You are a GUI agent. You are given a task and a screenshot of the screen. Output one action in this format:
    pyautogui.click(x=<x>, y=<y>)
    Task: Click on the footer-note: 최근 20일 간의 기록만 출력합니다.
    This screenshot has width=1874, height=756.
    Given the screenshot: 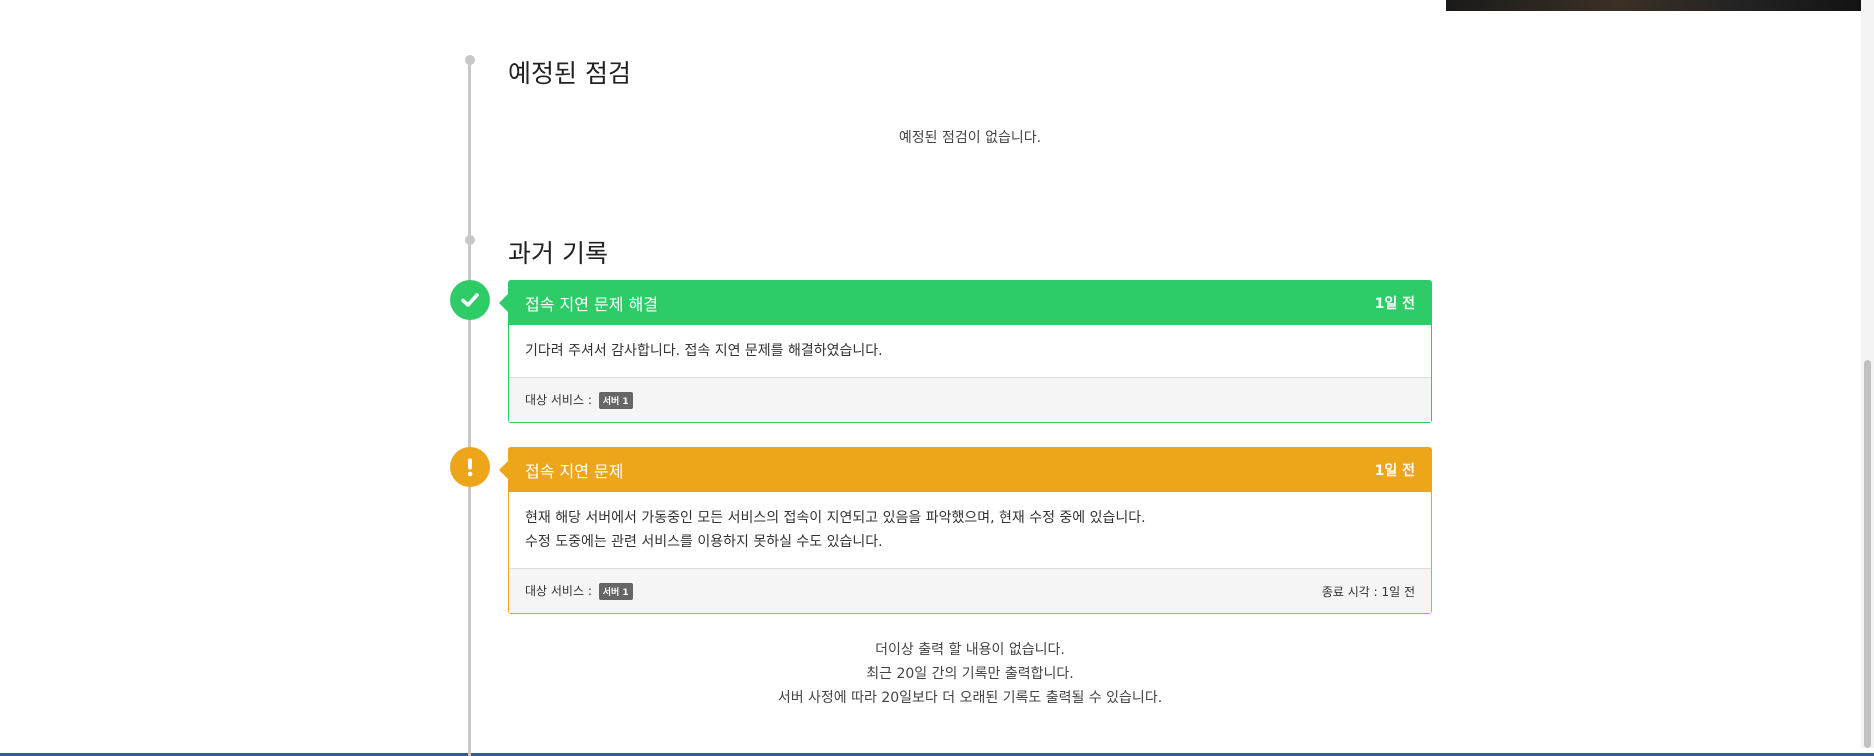 What is the action you would take?
    pyautogui.click(x=970, y=674)
    